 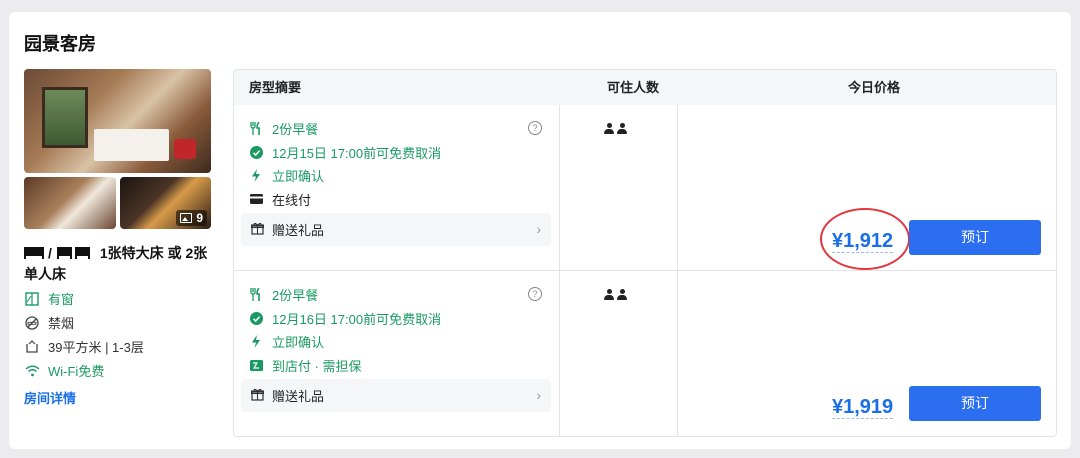 What do you see at coordinates (256, 199) in the screenshot?
I see `credit-card-icon` at bounding box center [256, 199].